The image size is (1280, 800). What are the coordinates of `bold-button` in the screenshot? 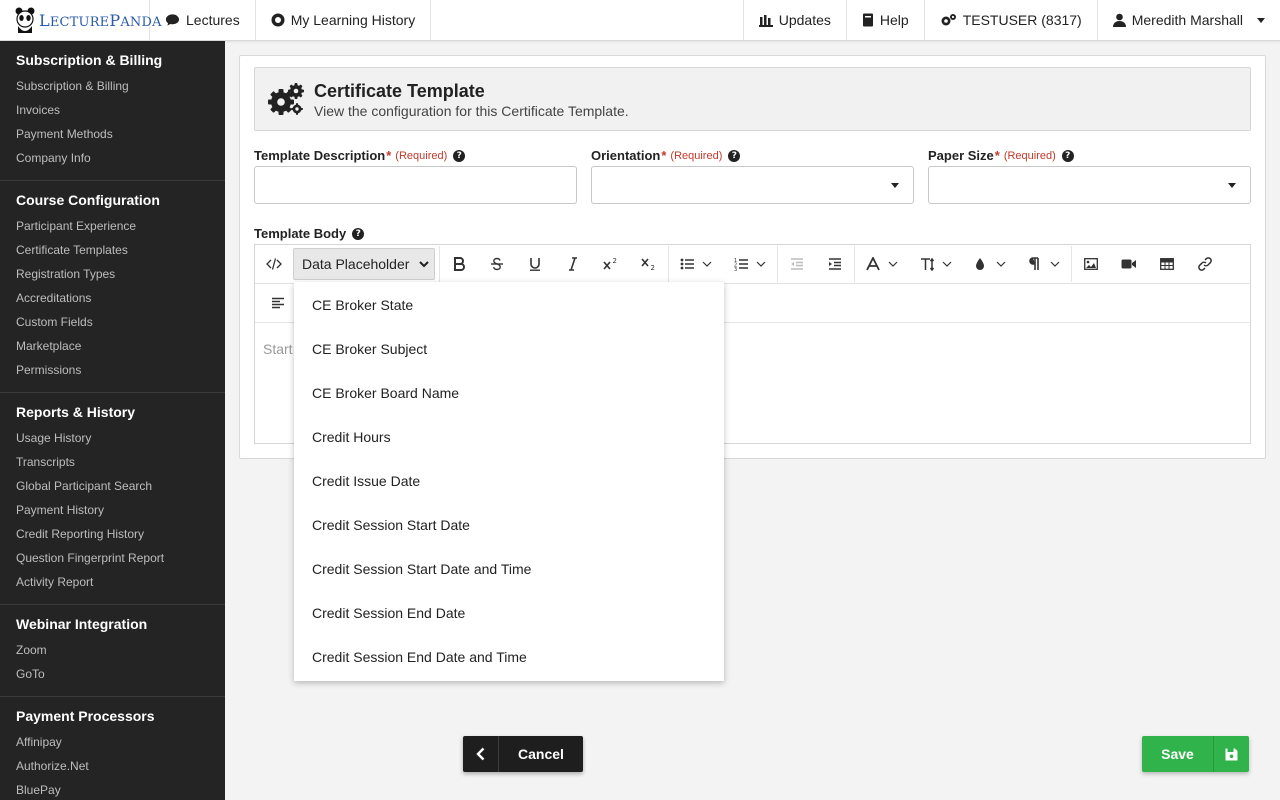 It's located at (459, 264).